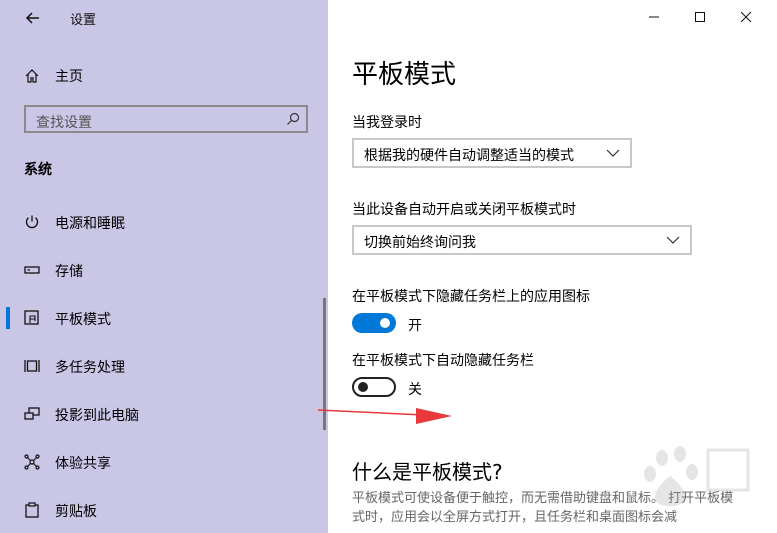 The image size is (777, 533). What do you see at coordinates (415, 390) in the screenshot?
I see `auto-hide-state: 关` at bounding box center [415, 390].